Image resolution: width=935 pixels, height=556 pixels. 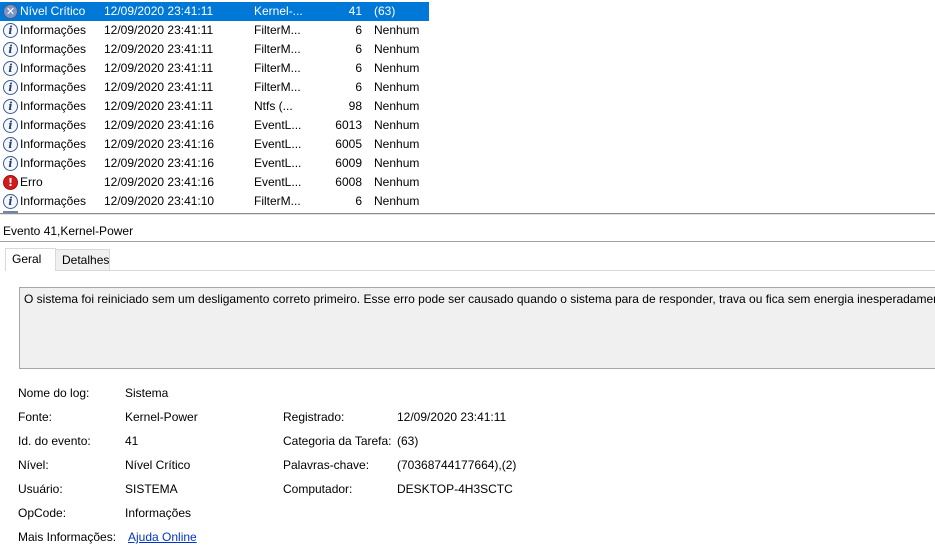 I want to click on task-category-value: (63), so click(x=408, y=441).